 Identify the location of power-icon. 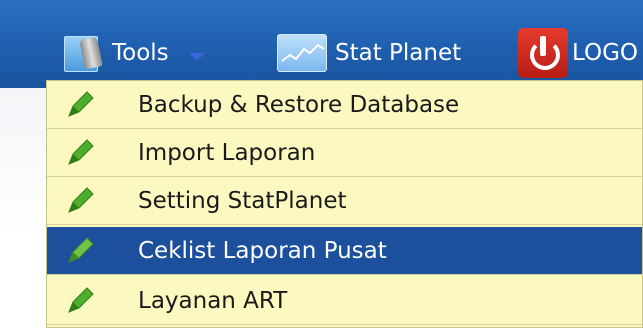
(543, 53).